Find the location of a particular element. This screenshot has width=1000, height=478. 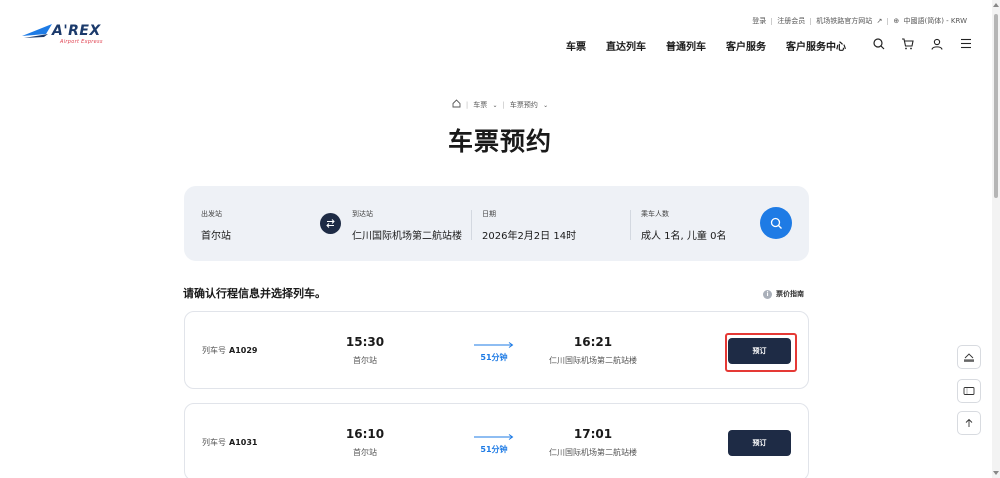

train-number-value: A1029 is located at coordinates (243, 350).